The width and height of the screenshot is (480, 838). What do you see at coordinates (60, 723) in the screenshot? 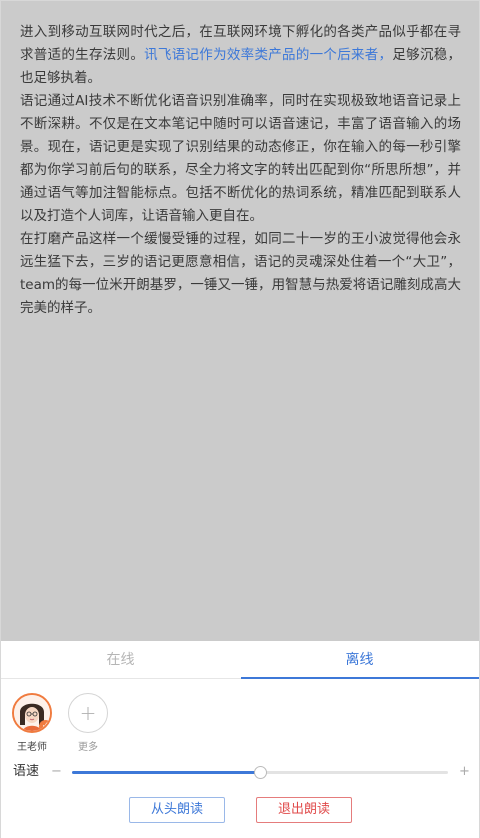
I see `voice-list: ✓ 王老师 + 更多` at bounding box center [60, 723].